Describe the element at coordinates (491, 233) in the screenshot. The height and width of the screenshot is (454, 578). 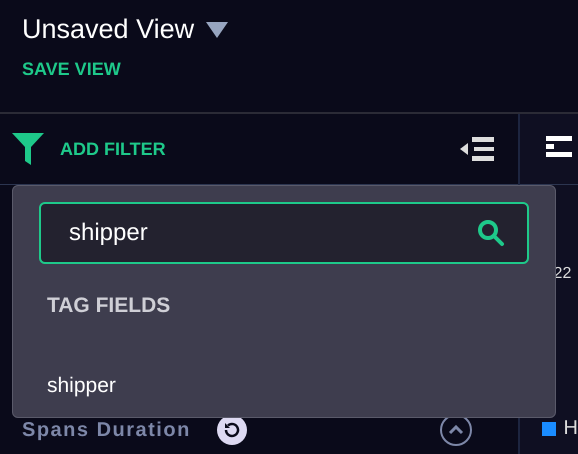
I see `search-icon` at that location.